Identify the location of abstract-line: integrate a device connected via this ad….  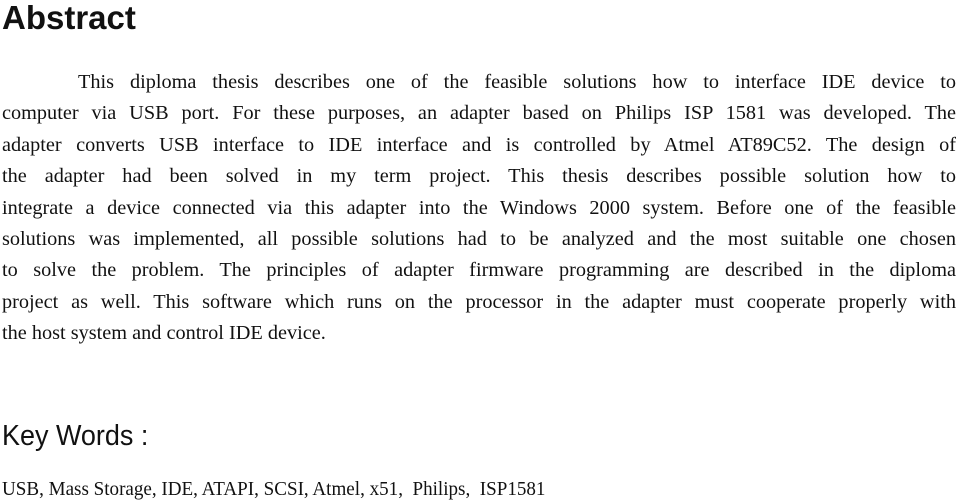
(479, 207).